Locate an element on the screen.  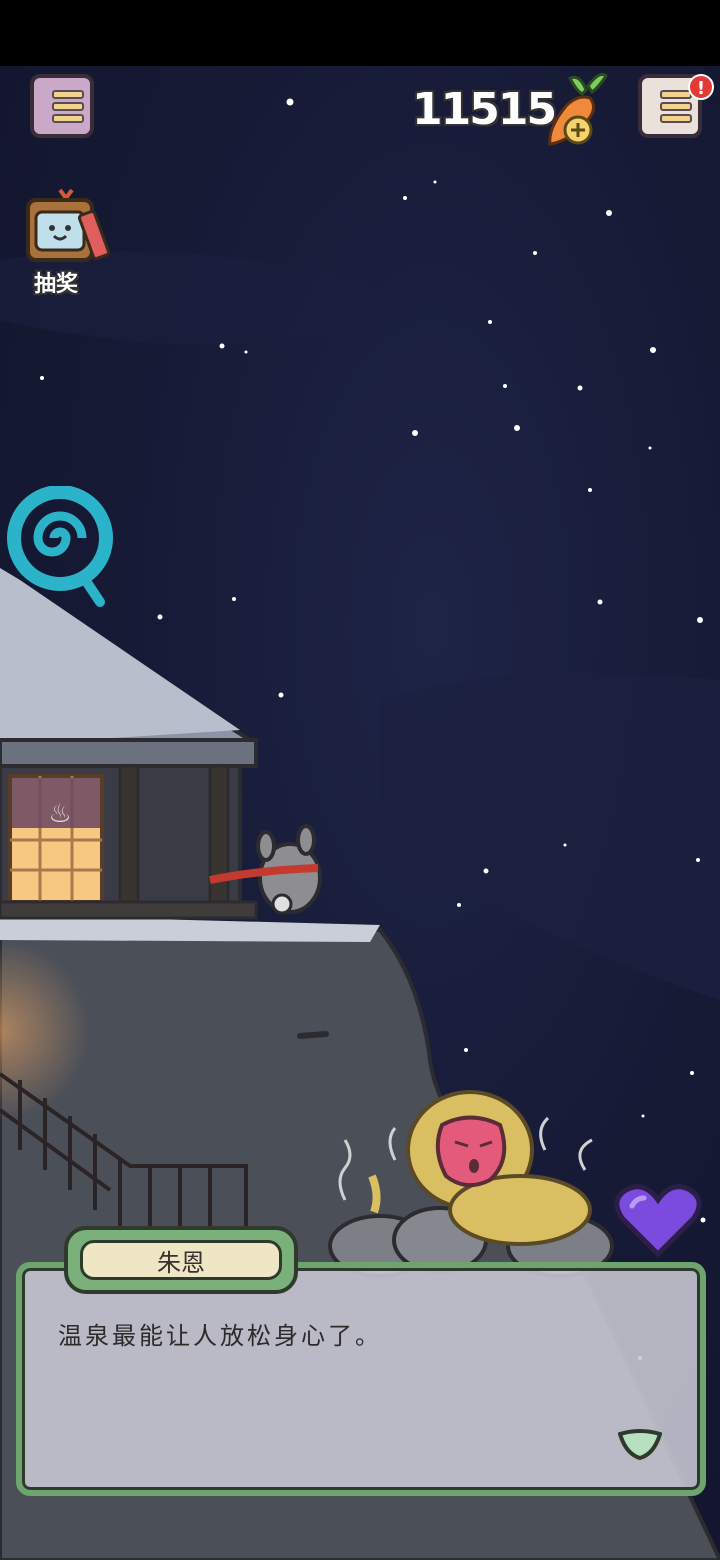
cloud is located at coordinates (550, 836).